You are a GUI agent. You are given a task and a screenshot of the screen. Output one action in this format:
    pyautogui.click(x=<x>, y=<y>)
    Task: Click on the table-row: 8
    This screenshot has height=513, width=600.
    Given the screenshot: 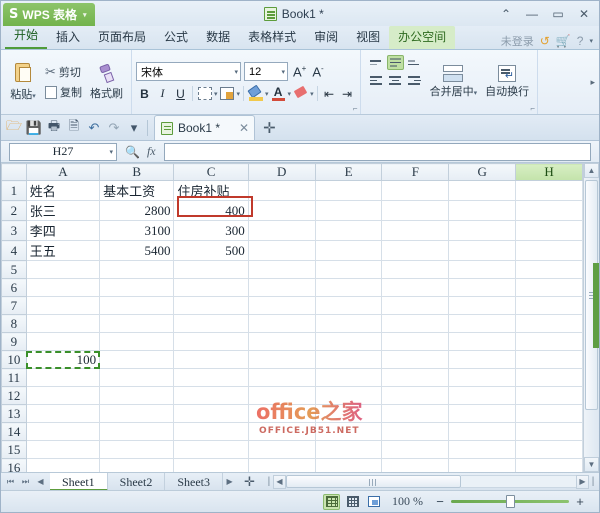 What is the action you would take?
    pyautogui.click(x=292, y=323)
    